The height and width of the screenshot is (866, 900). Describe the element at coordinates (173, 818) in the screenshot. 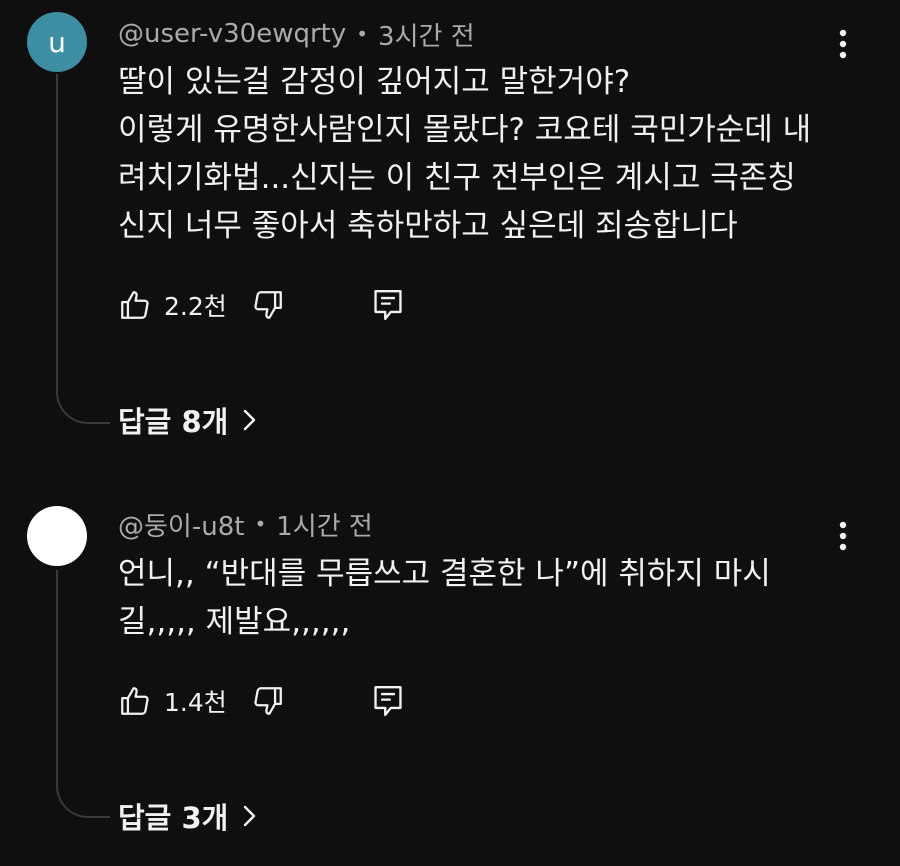

I see `replies-label: 답글 3개` at that location.